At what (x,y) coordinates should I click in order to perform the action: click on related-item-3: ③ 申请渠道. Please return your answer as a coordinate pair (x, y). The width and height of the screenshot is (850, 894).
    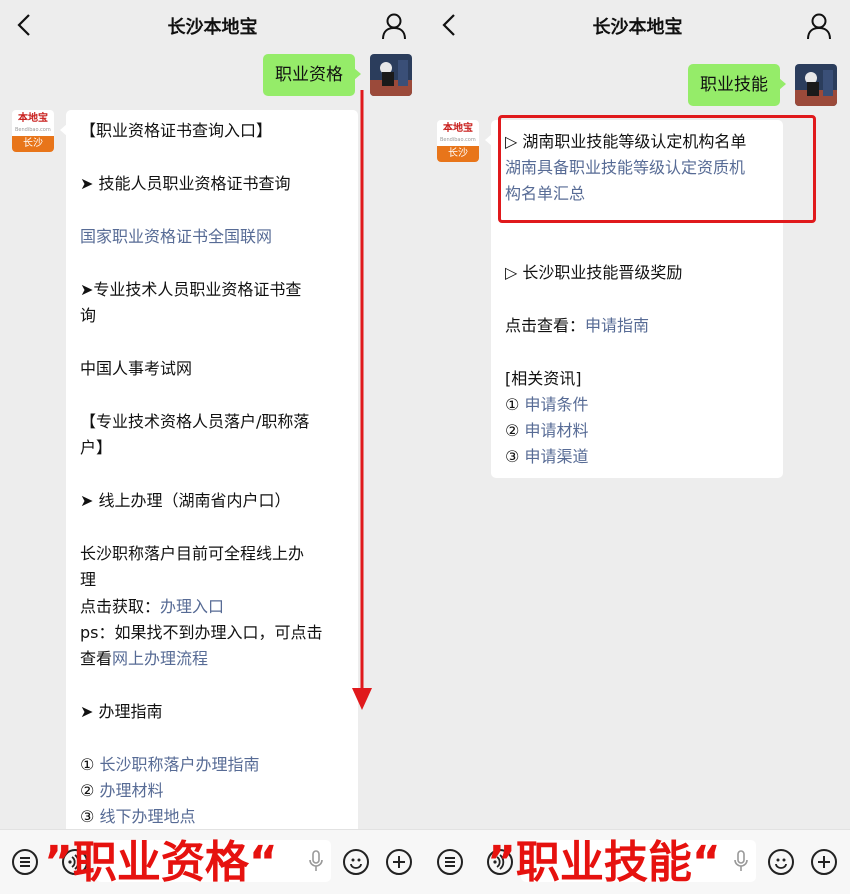
    Looking at the image, I should click on (546, 457).